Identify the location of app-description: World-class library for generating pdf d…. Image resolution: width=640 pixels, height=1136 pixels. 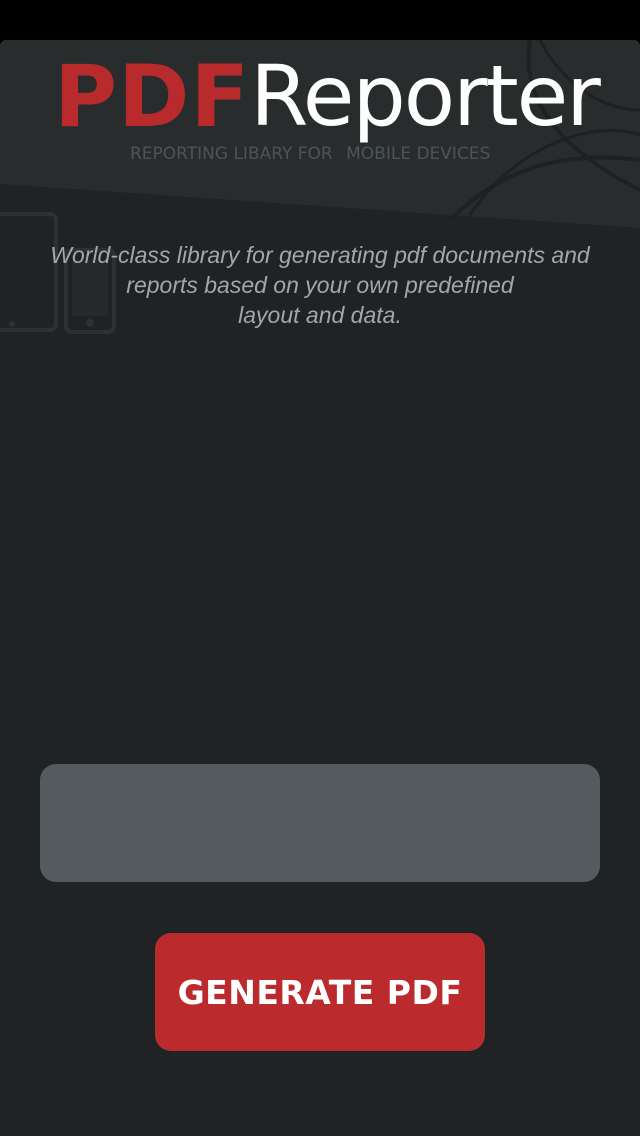
(320, 285).